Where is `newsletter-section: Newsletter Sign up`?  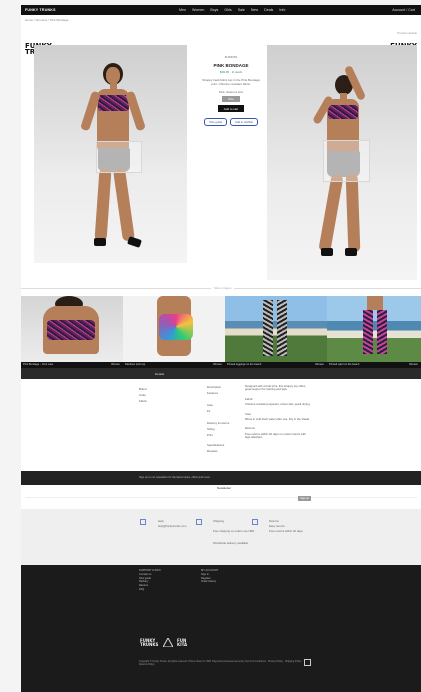
newsletter-section: Newsletter Sign up is located at coordinates (221, 497).